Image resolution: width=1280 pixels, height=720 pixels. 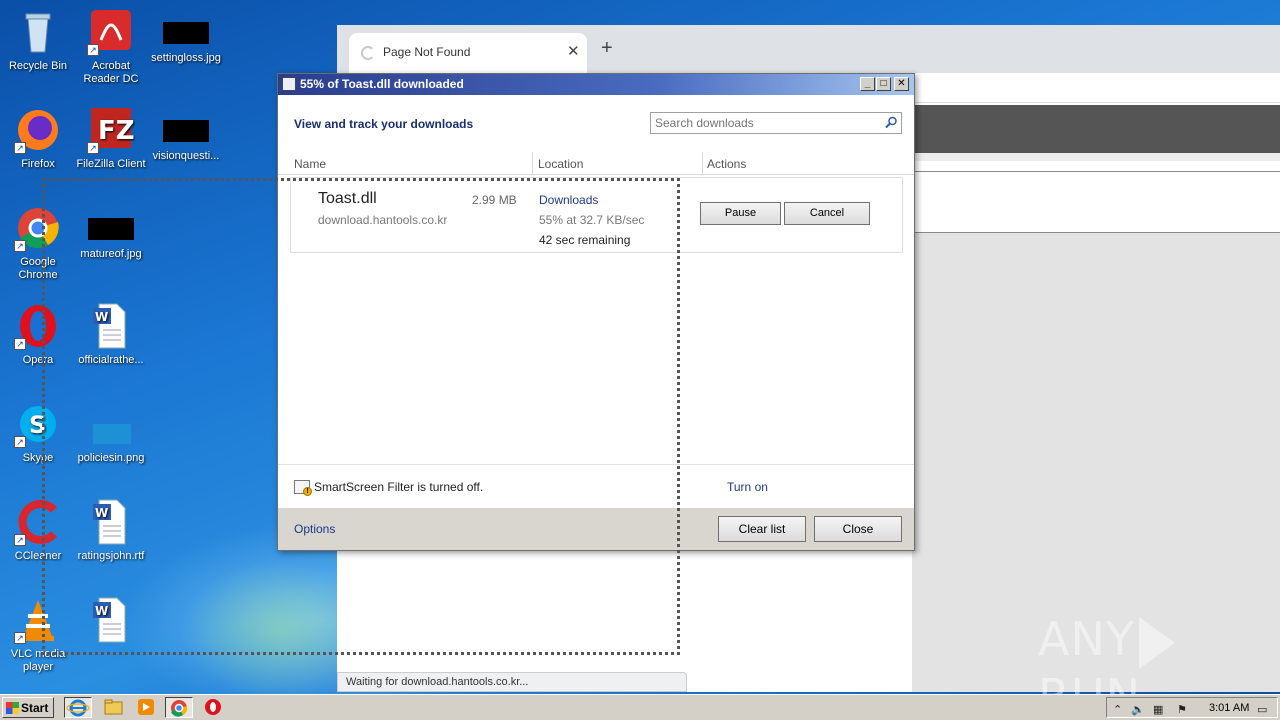 What do you see at coordinates (1117, 709) in the screenshot?
I see `show-hidden-icons-icon: ⌃` at bounding box center [1117, 709].